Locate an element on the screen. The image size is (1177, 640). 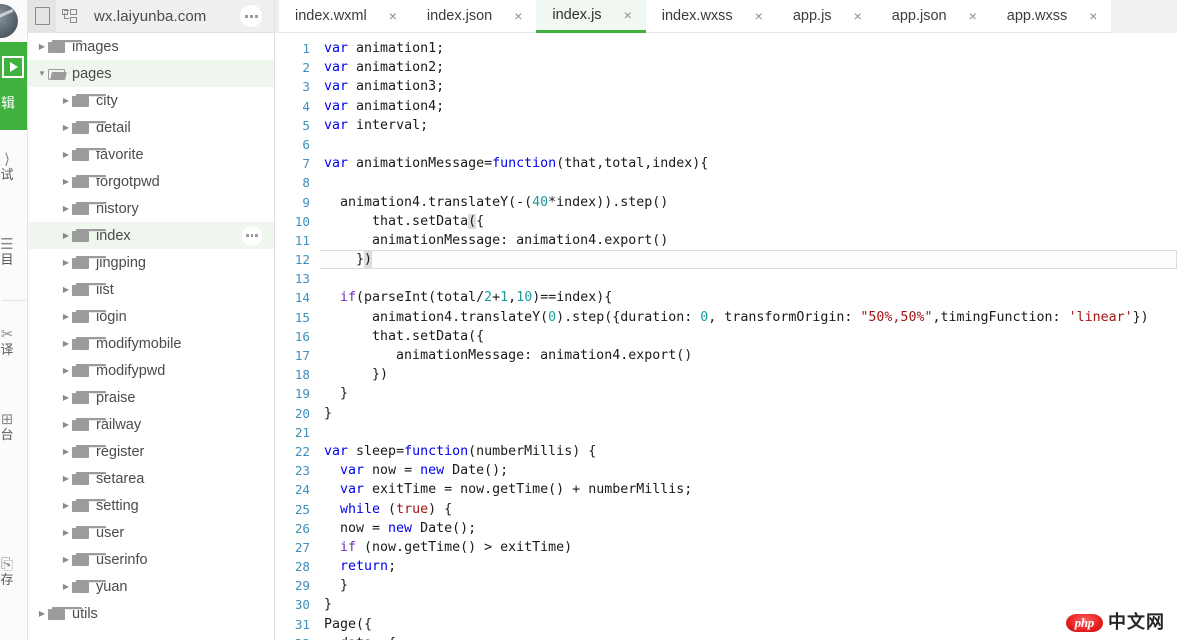
code-line-text: animationMessage: animation4.export() is located at coordinates (749, 240).